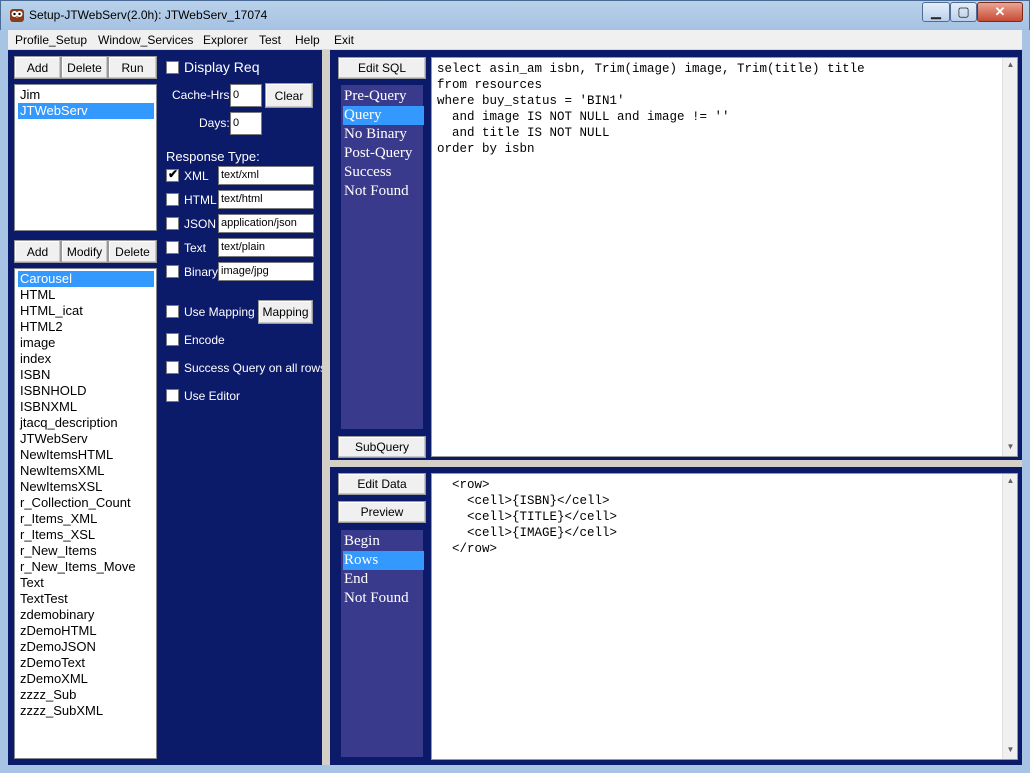 The image size is (1030, 773). What do you see at coordinates (172, 247) in the screenshot?
I see `response-type-text-checkbox` at bounding box center [172, 247].